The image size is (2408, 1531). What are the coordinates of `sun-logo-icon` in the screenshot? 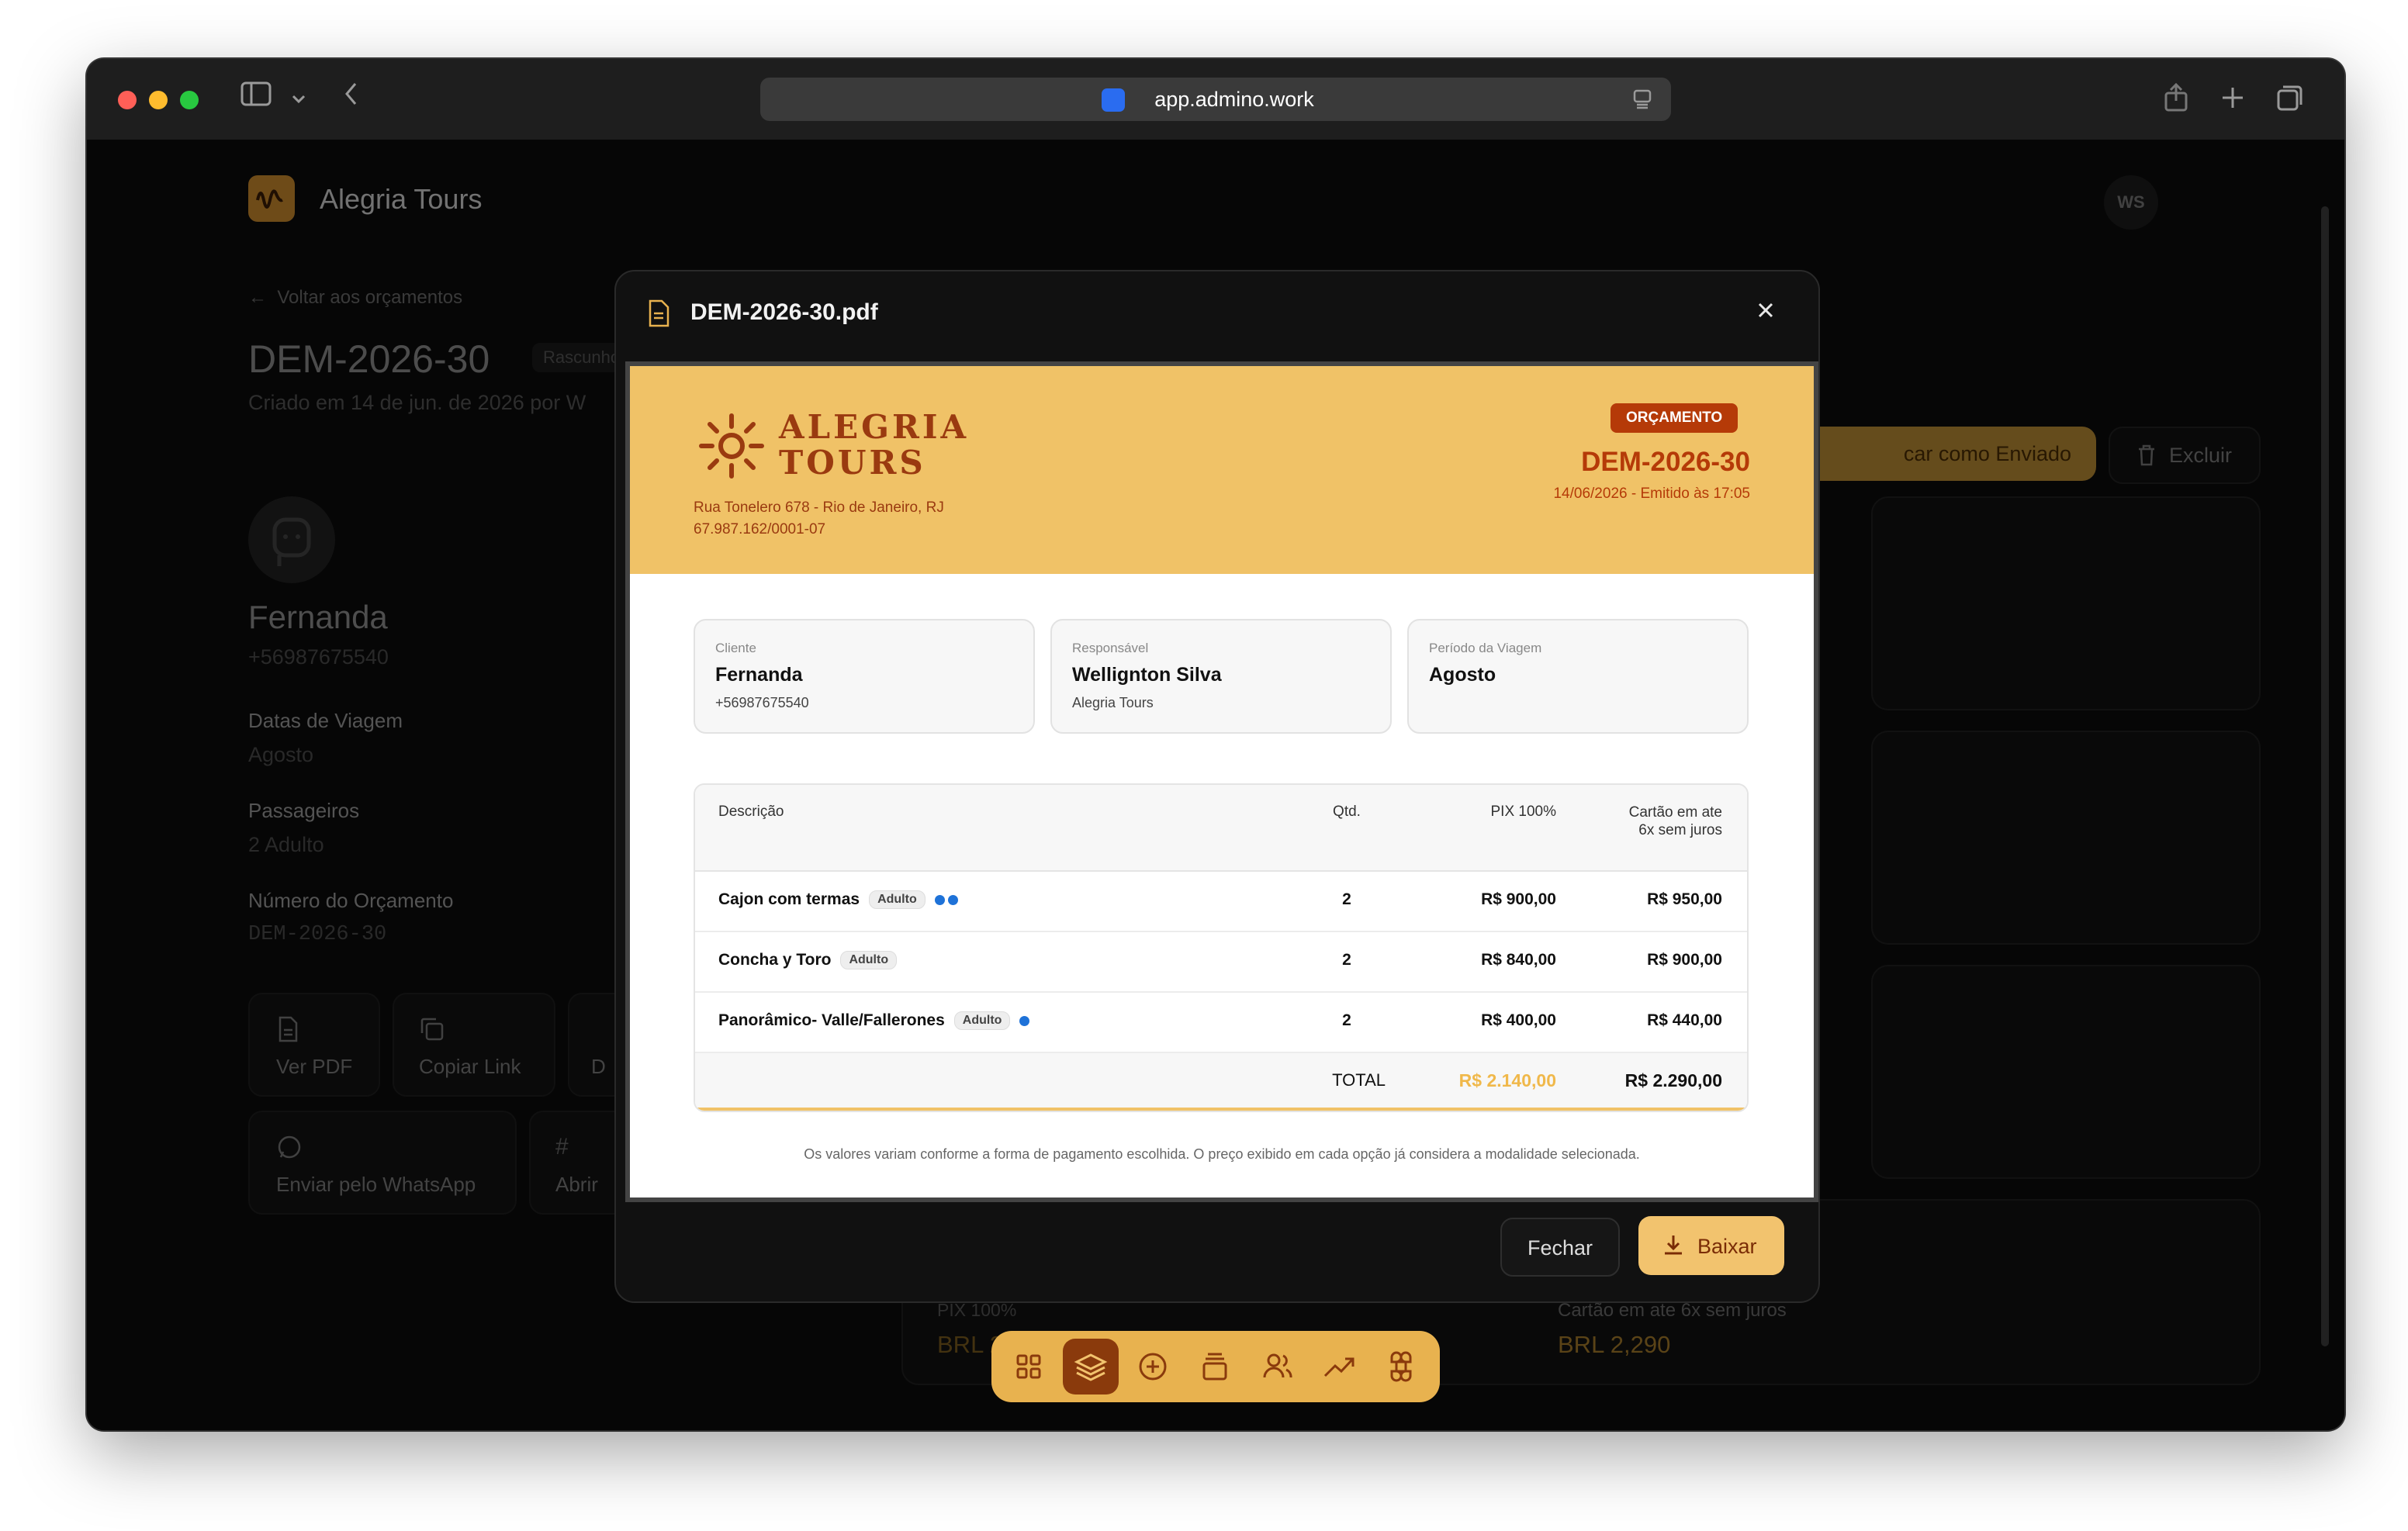 It's located at (731, 448).